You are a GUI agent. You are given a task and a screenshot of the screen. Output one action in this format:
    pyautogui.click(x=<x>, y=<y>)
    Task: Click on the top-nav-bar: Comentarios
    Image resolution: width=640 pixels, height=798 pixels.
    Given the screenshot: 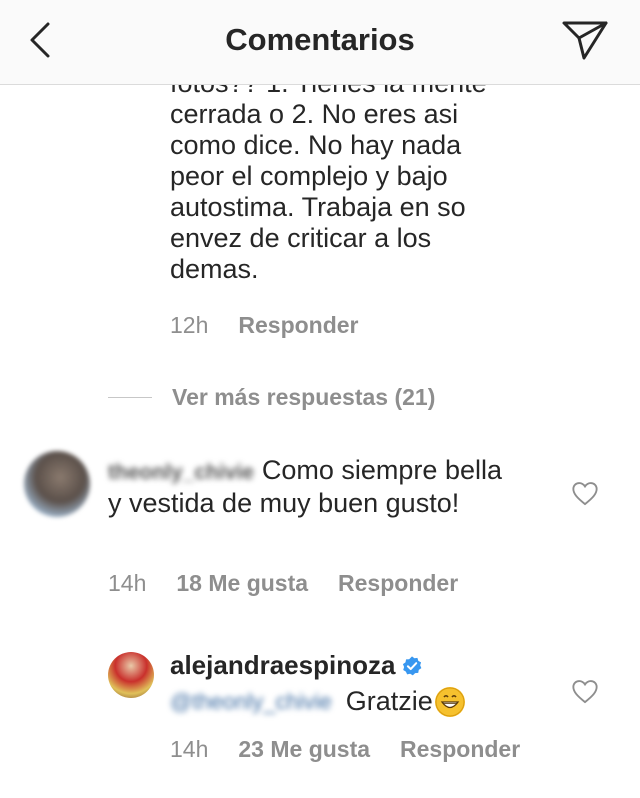 What is the action you would take?
    pyautogui.click(x=320, y=42)
    